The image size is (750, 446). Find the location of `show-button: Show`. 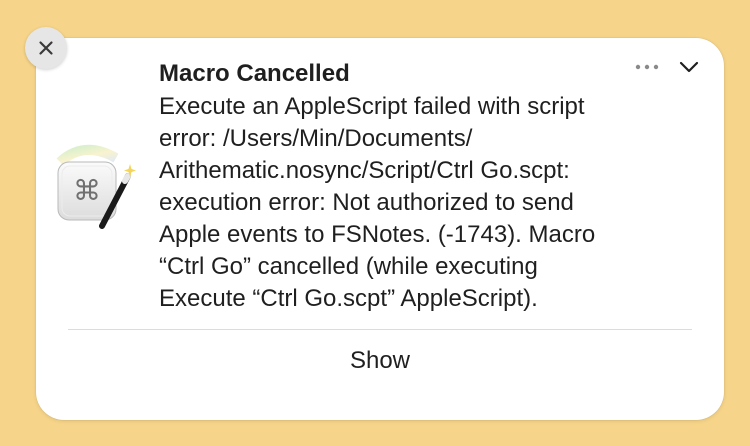

show-button: Show is located at coordinates (380, 361).